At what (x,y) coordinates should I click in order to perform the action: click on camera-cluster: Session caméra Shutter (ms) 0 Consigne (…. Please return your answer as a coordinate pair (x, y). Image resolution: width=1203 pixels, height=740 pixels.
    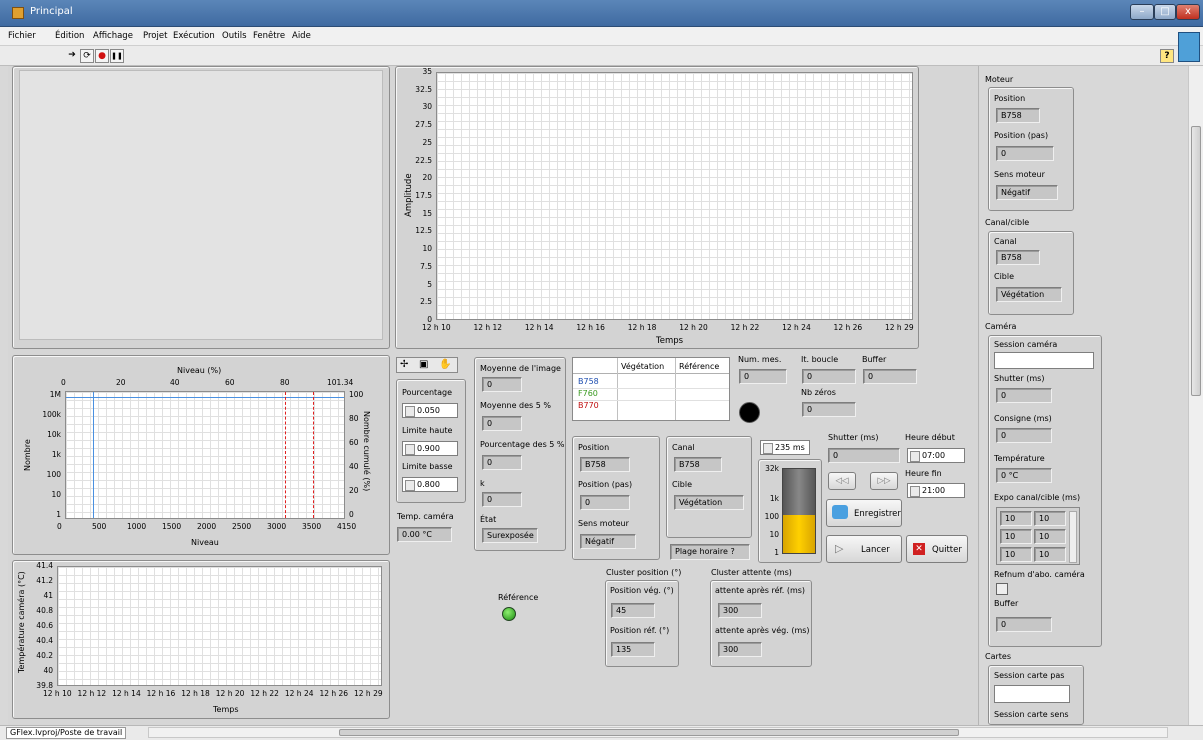
    Looking at the image, I should click on (1045, 491).